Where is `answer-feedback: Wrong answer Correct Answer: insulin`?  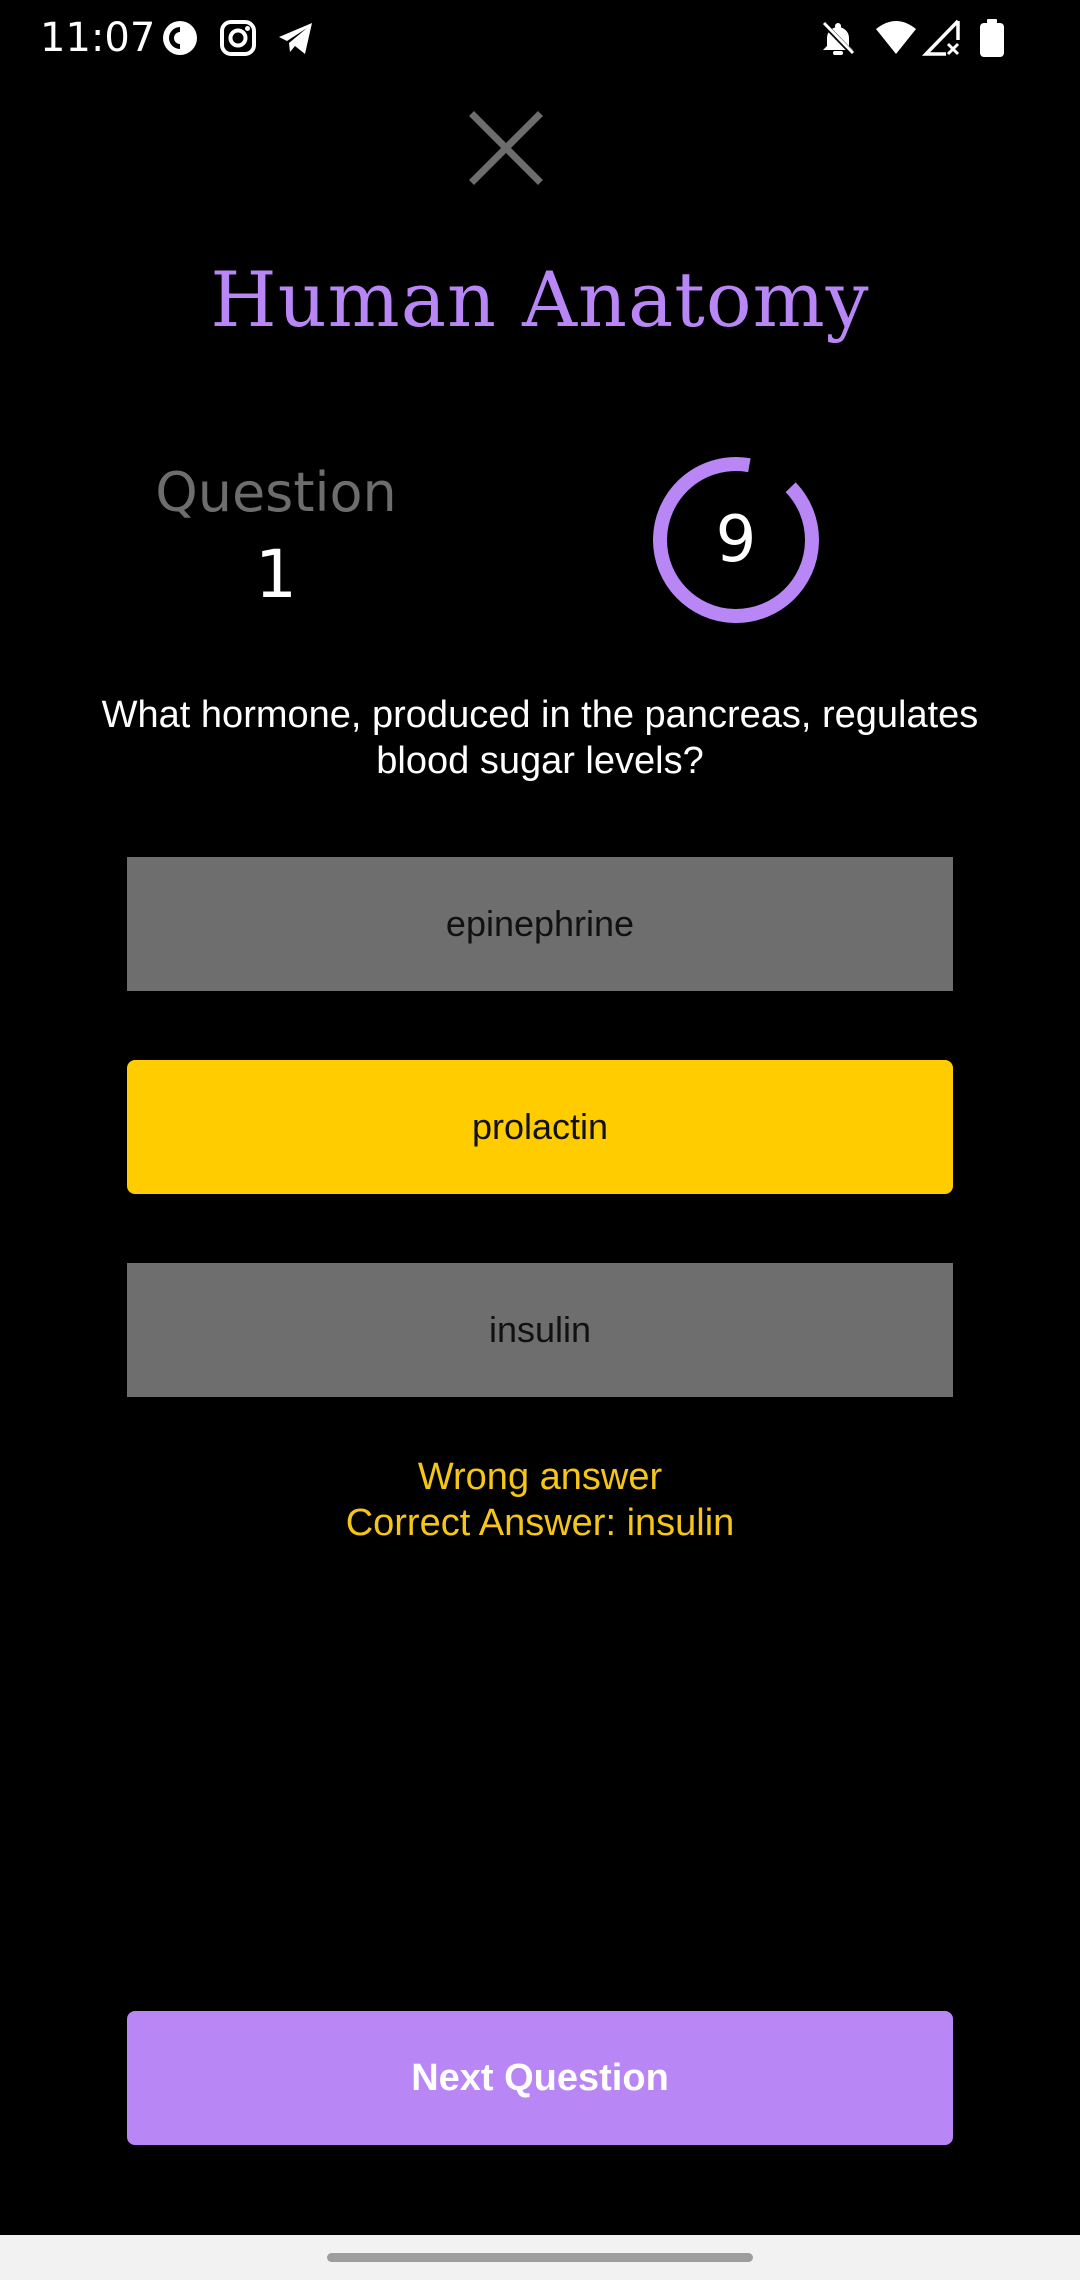 answer-feedback: Wrong answer Correct Answer: insulin is located at coordinates (540, 1500).